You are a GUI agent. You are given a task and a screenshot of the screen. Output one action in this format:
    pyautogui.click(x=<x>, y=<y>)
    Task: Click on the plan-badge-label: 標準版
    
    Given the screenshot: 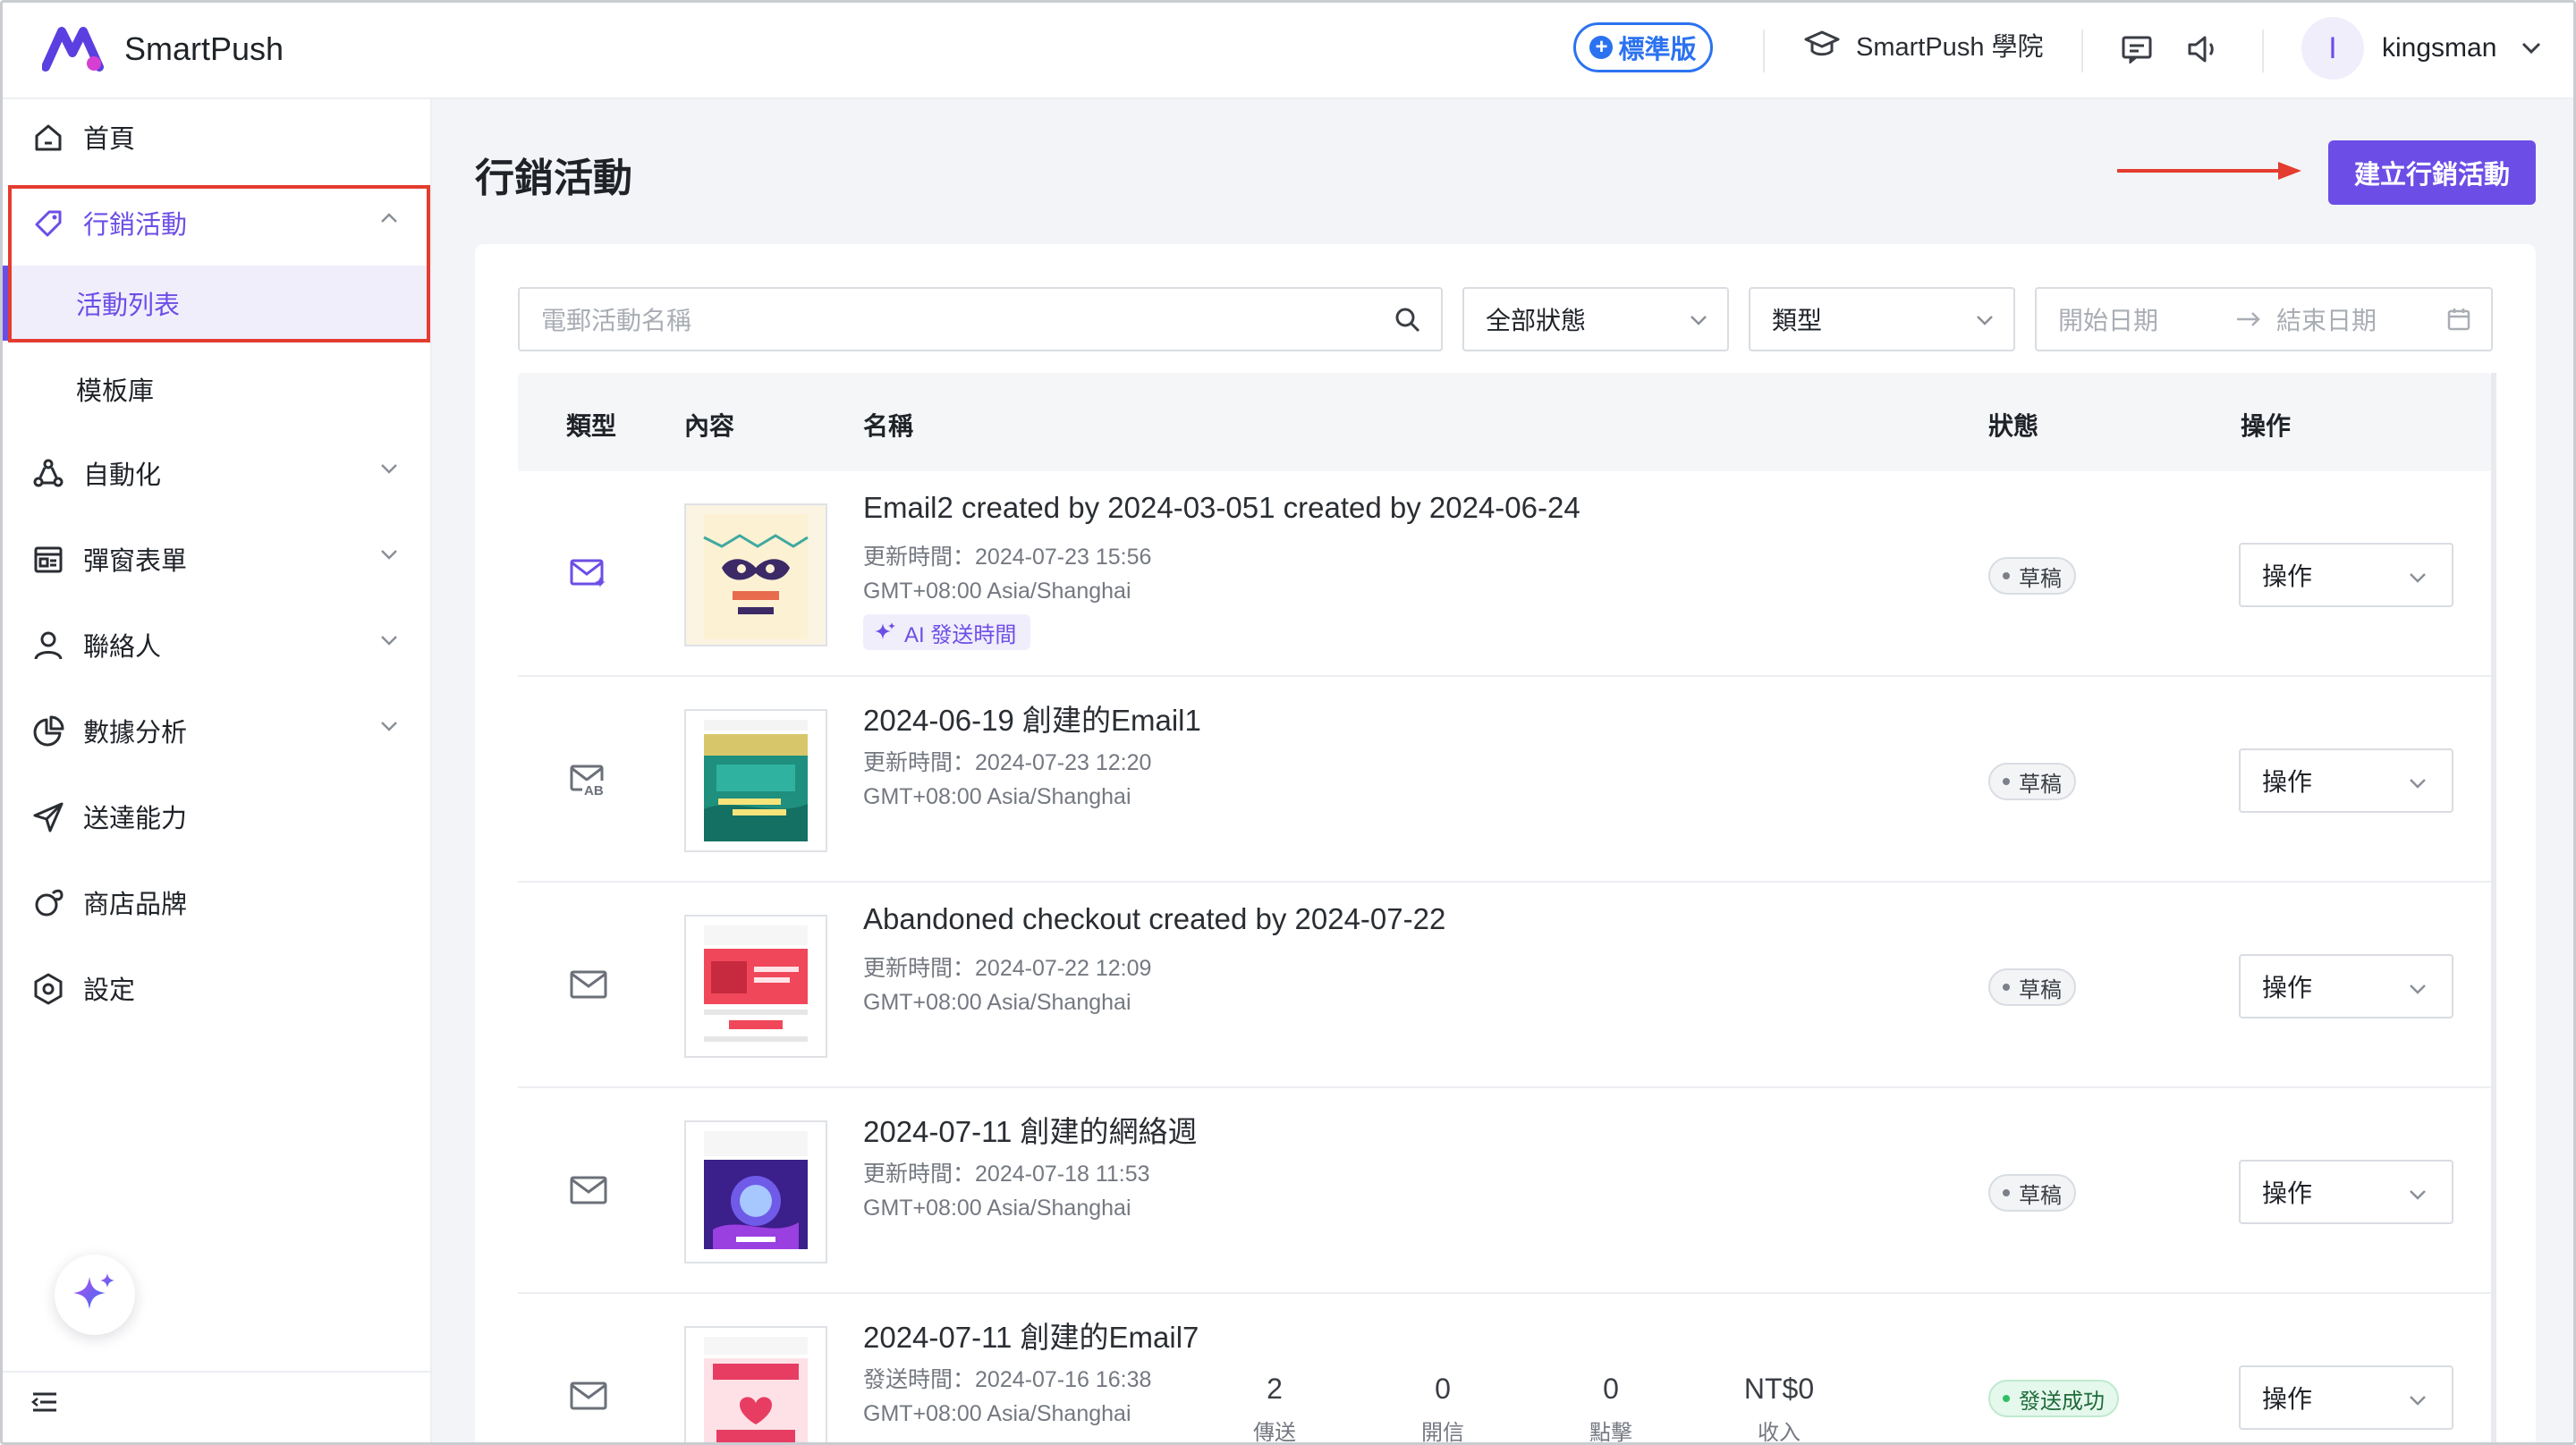 What is the action you would take?
    pyautogui.click(x=1657, y=50)
    